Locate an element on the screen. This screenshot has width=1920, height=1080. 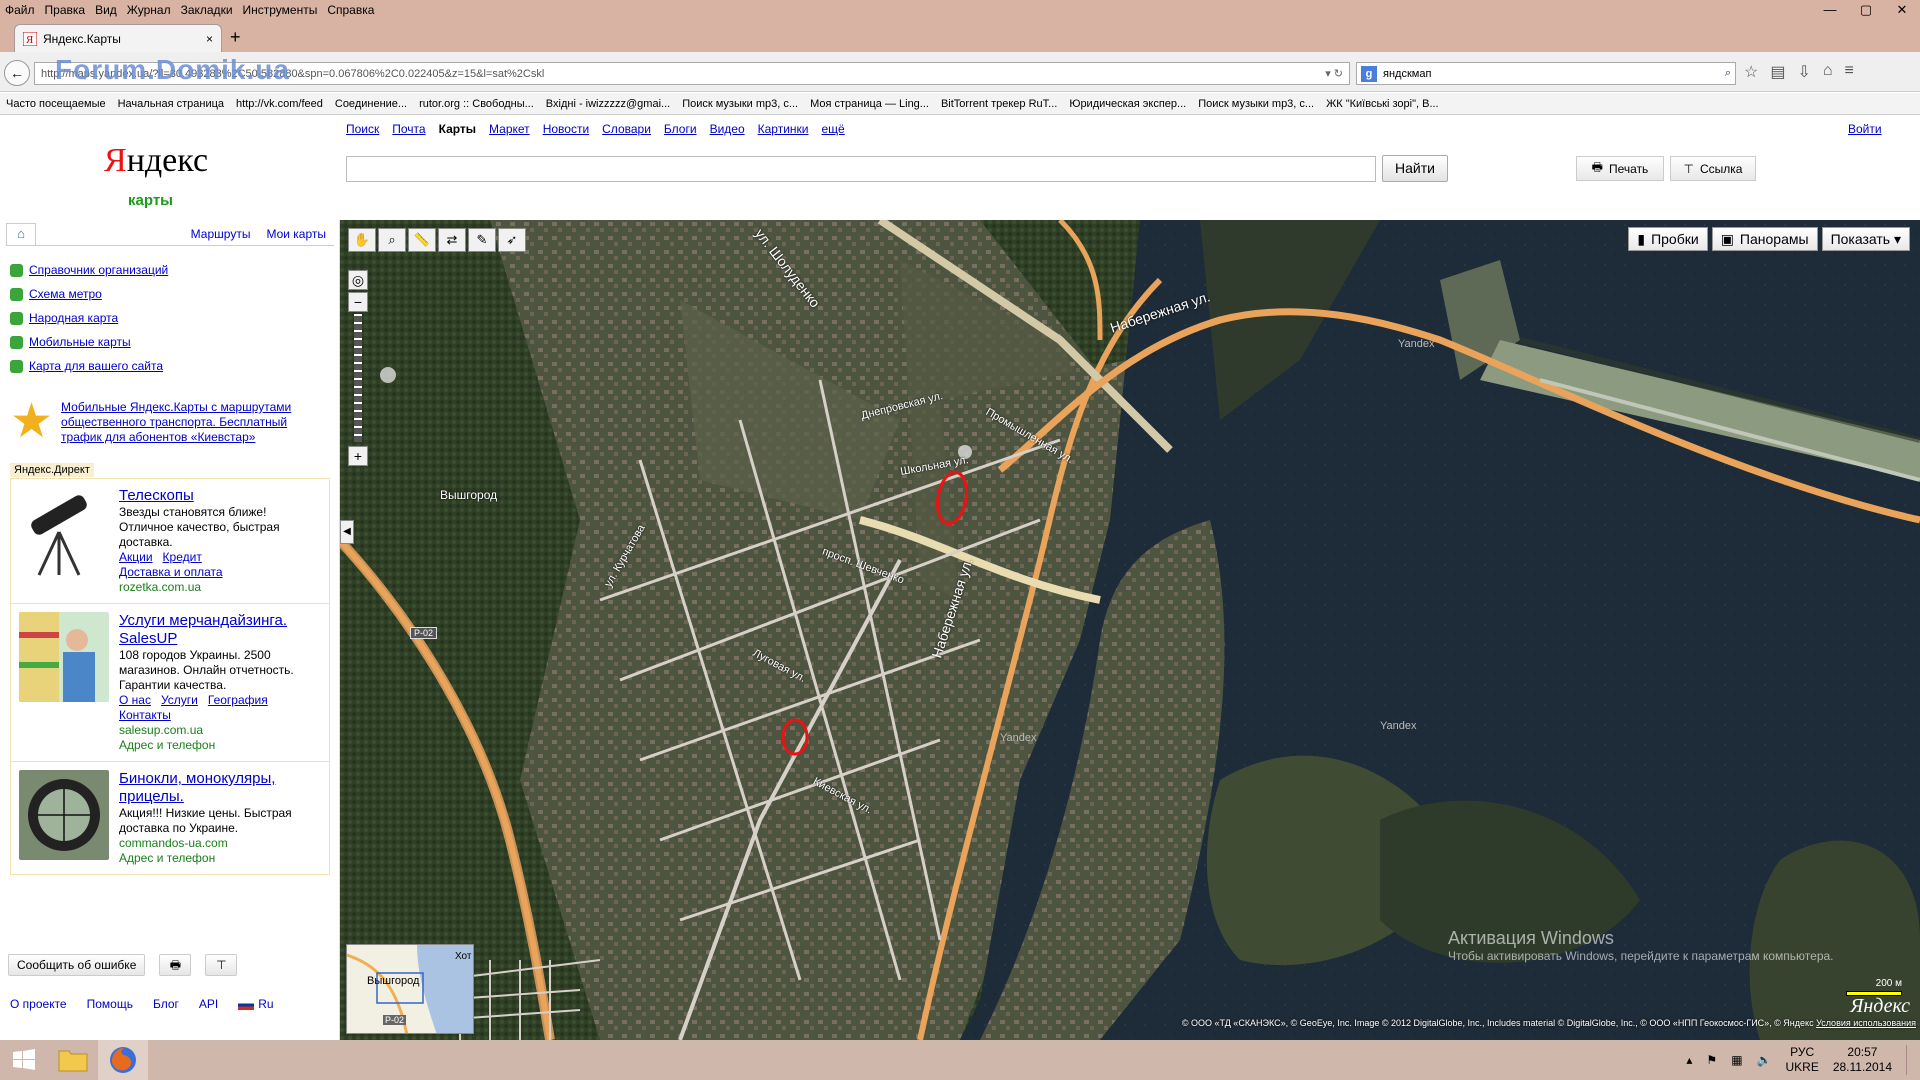
back-arrow-icon: ← is located at coordinates (17, 73).